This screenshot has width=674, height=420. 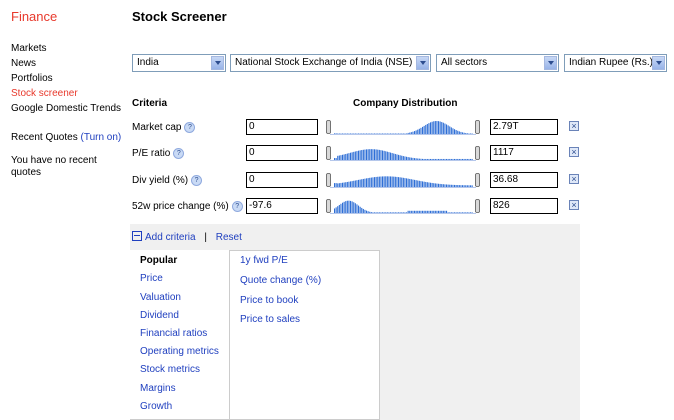 What do you see at coordinates (158, 388) in the screenshot?
I see `tab-margins: Margins` at bounding box center [158, 388].